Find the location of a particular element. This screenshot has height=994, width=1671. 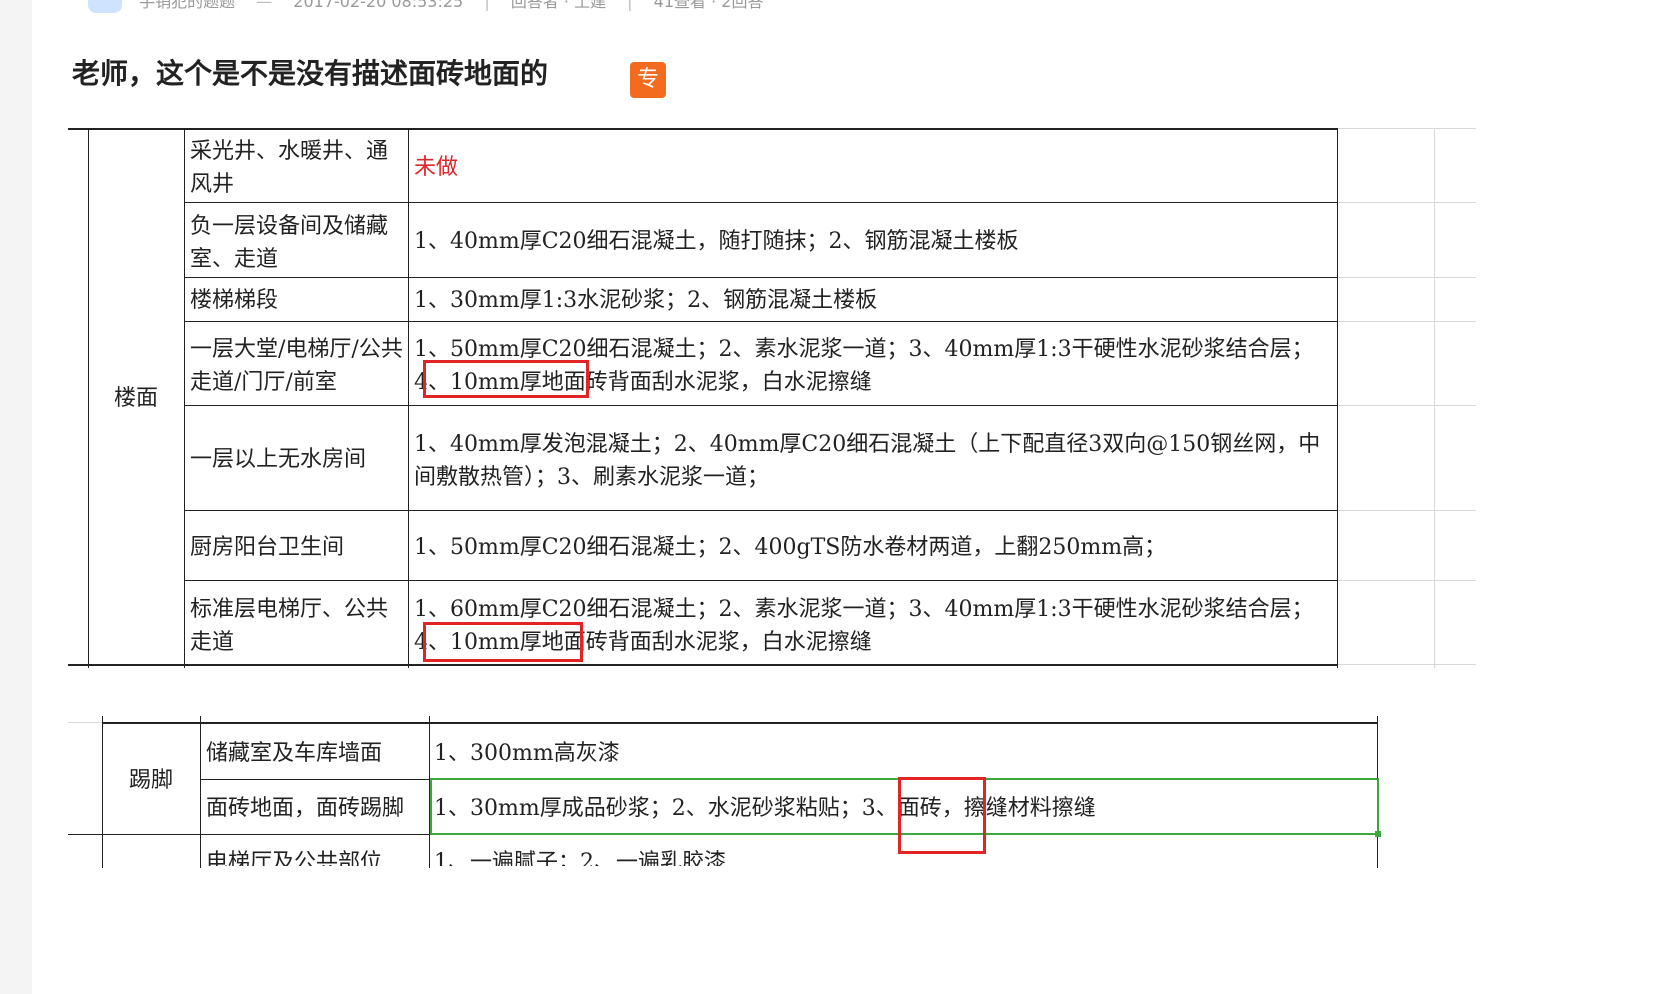

floor-row-name: 采光井、水暖井、通风井 is located at coordinates (289, 168).